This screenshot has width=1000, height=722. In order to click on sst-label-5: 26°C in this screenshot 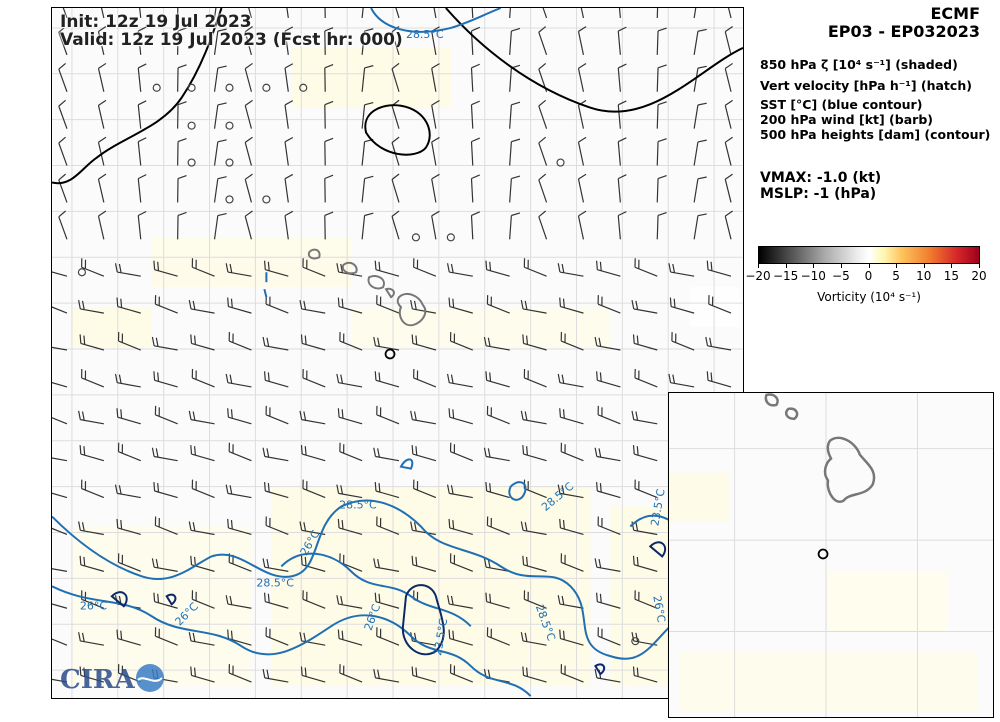, I will do `click(93, 605)`.